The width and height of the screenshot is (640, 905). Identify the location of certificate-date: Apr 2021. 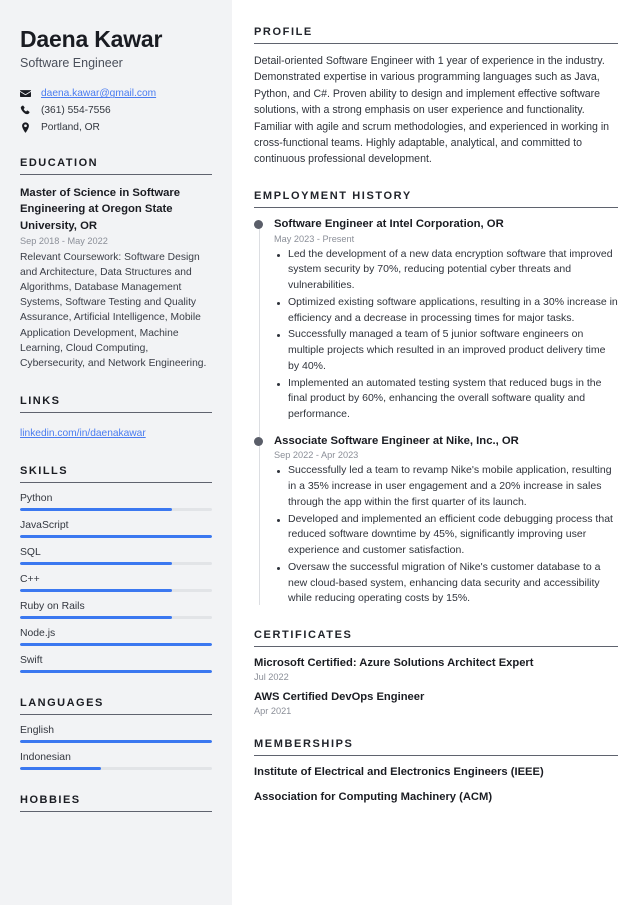
(273, 711).